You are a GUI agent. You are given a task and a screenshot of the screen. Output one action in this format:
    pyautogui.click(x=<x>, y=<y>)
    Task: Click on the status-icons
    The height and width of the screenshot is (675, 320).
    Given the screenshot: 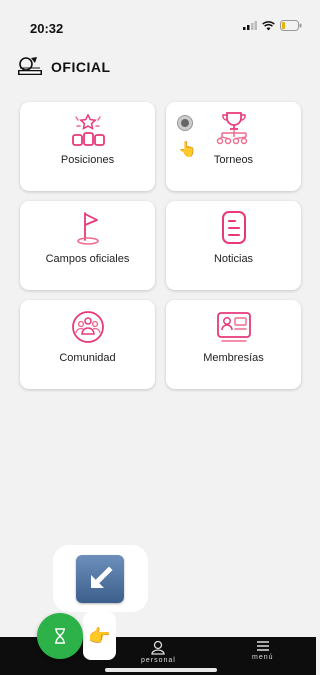 What is the action you would take?
    pyautogui.click(x=272, y=25)
    